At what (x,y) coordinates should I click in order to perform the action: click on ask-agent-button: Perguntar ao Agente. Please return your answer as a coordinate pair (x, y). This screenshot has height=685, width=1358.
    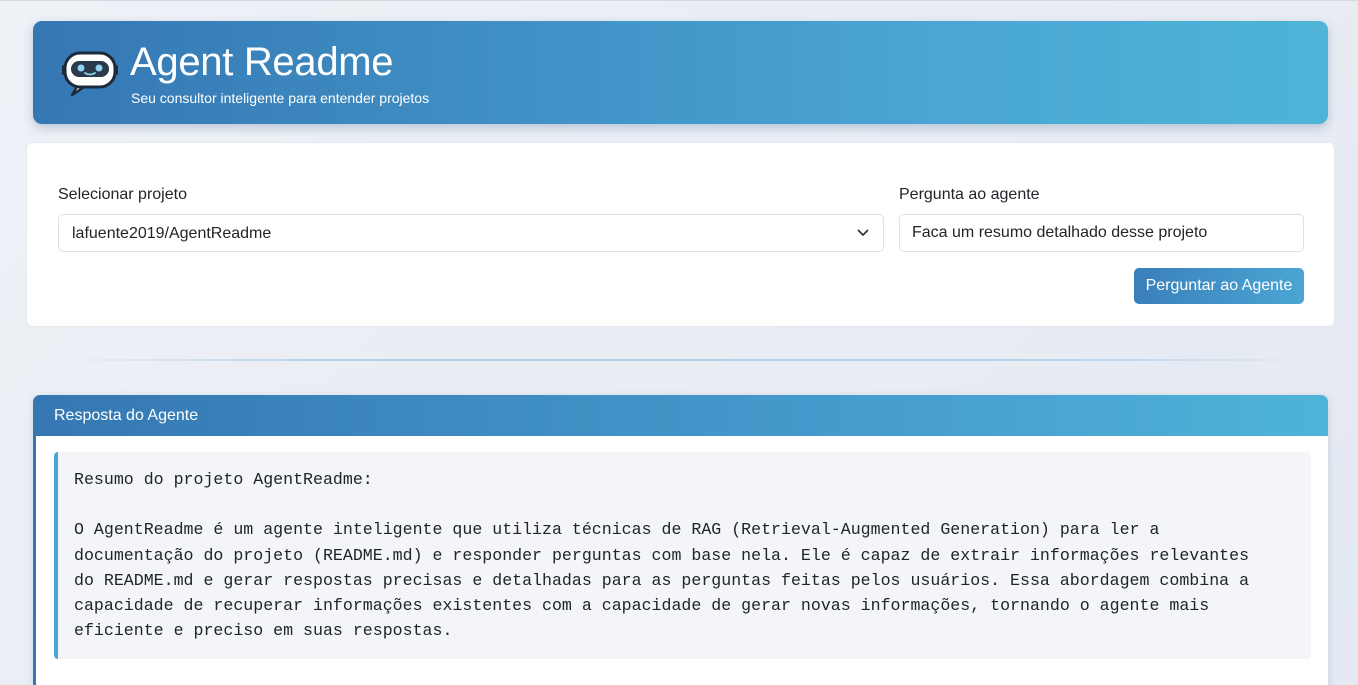
    Looking at the image, I should click on (1219, 286).